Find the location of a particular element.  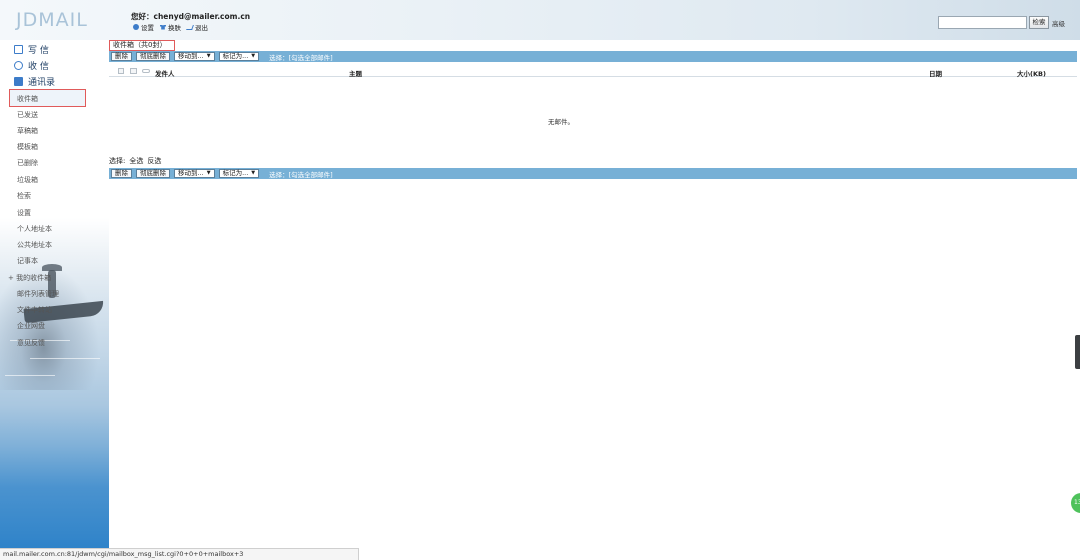

settings-link: 设置 is located at coordinates (143, 27).